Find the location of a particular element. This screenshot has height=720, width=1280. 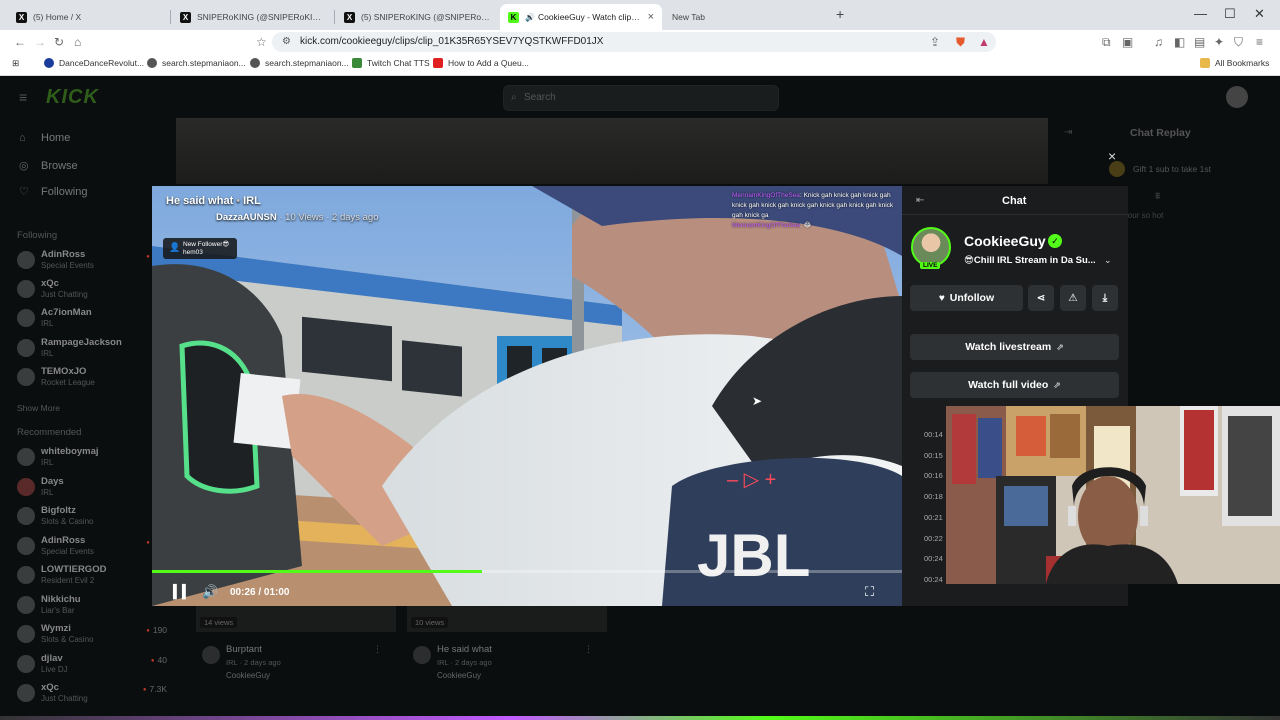

extensions-icon: ⧉ is located at coordinates (1106, 42).